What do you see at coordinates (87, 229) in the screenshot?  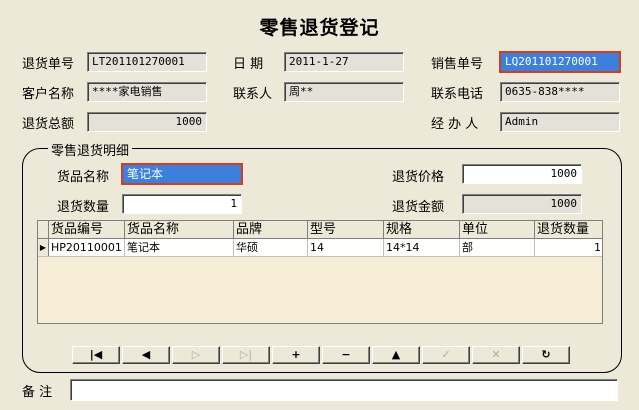 I see `col-header-code: 货品编号` at bounding box center [87, 229].